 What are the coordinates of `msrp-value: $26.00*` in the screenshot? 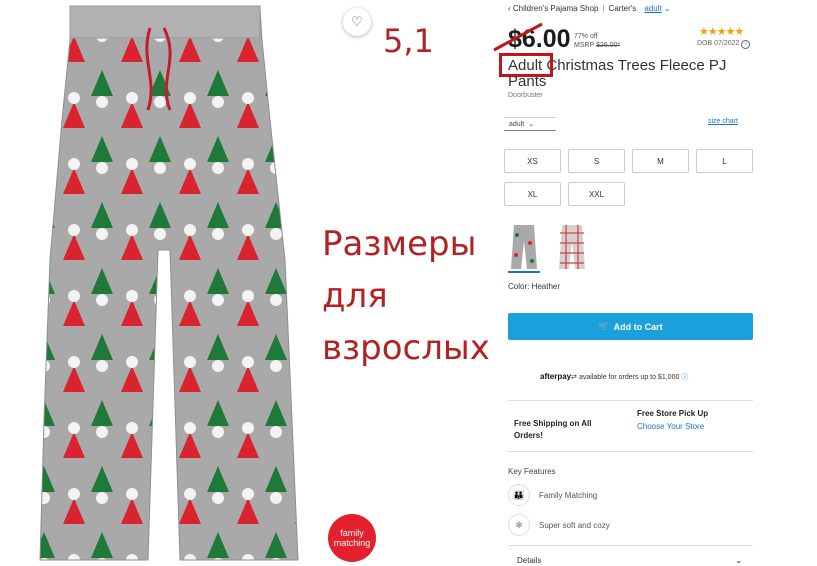 It's located at (608, 45).